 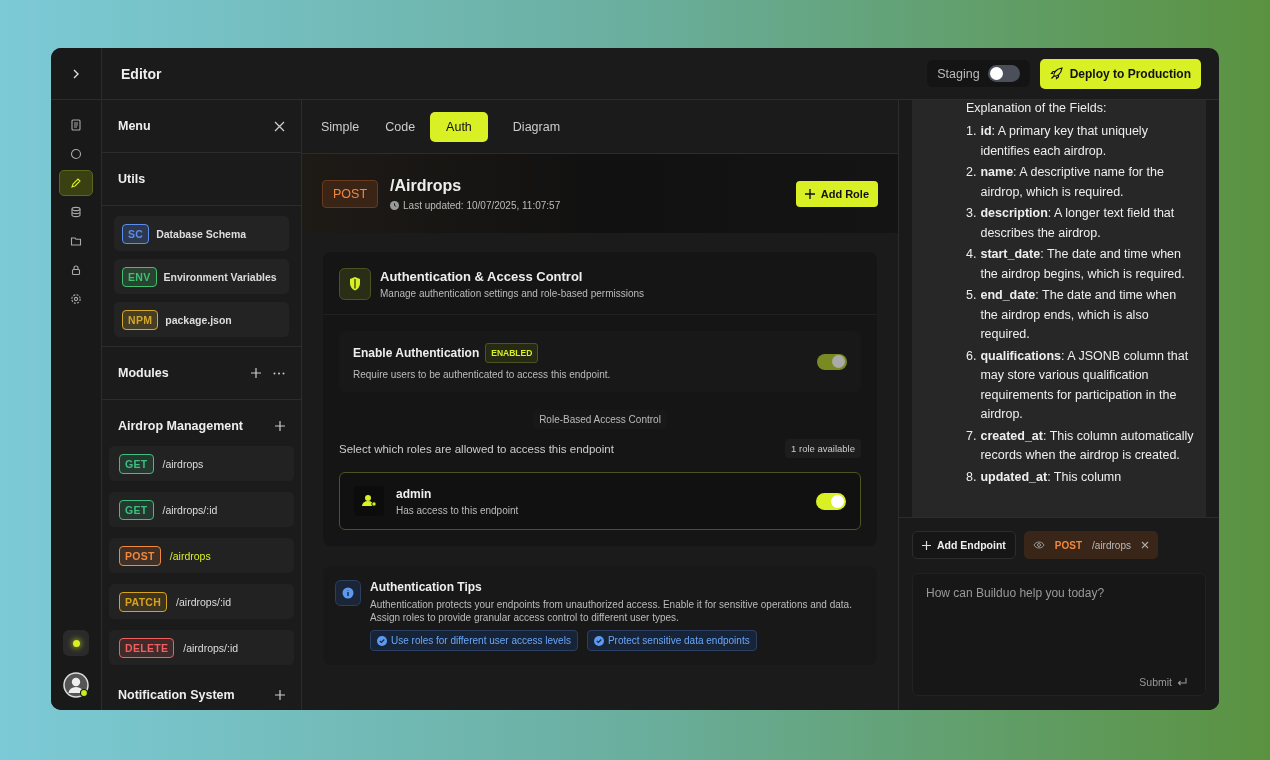 I want to click on utility-item: SC Database Schema, so click(x=201, y=233).